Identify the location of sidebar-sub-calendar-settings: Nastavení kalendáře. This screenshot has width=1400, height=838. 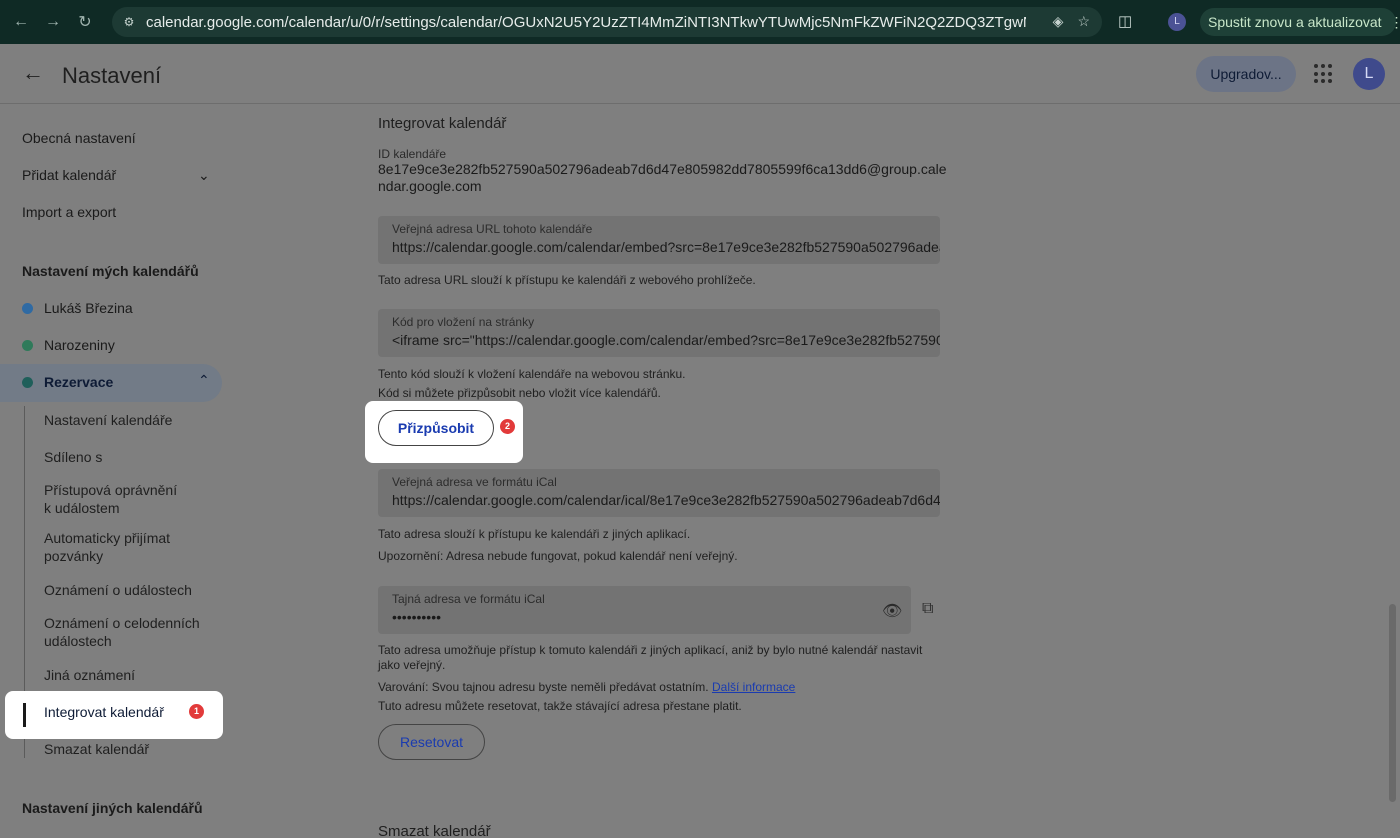
(129, 420).